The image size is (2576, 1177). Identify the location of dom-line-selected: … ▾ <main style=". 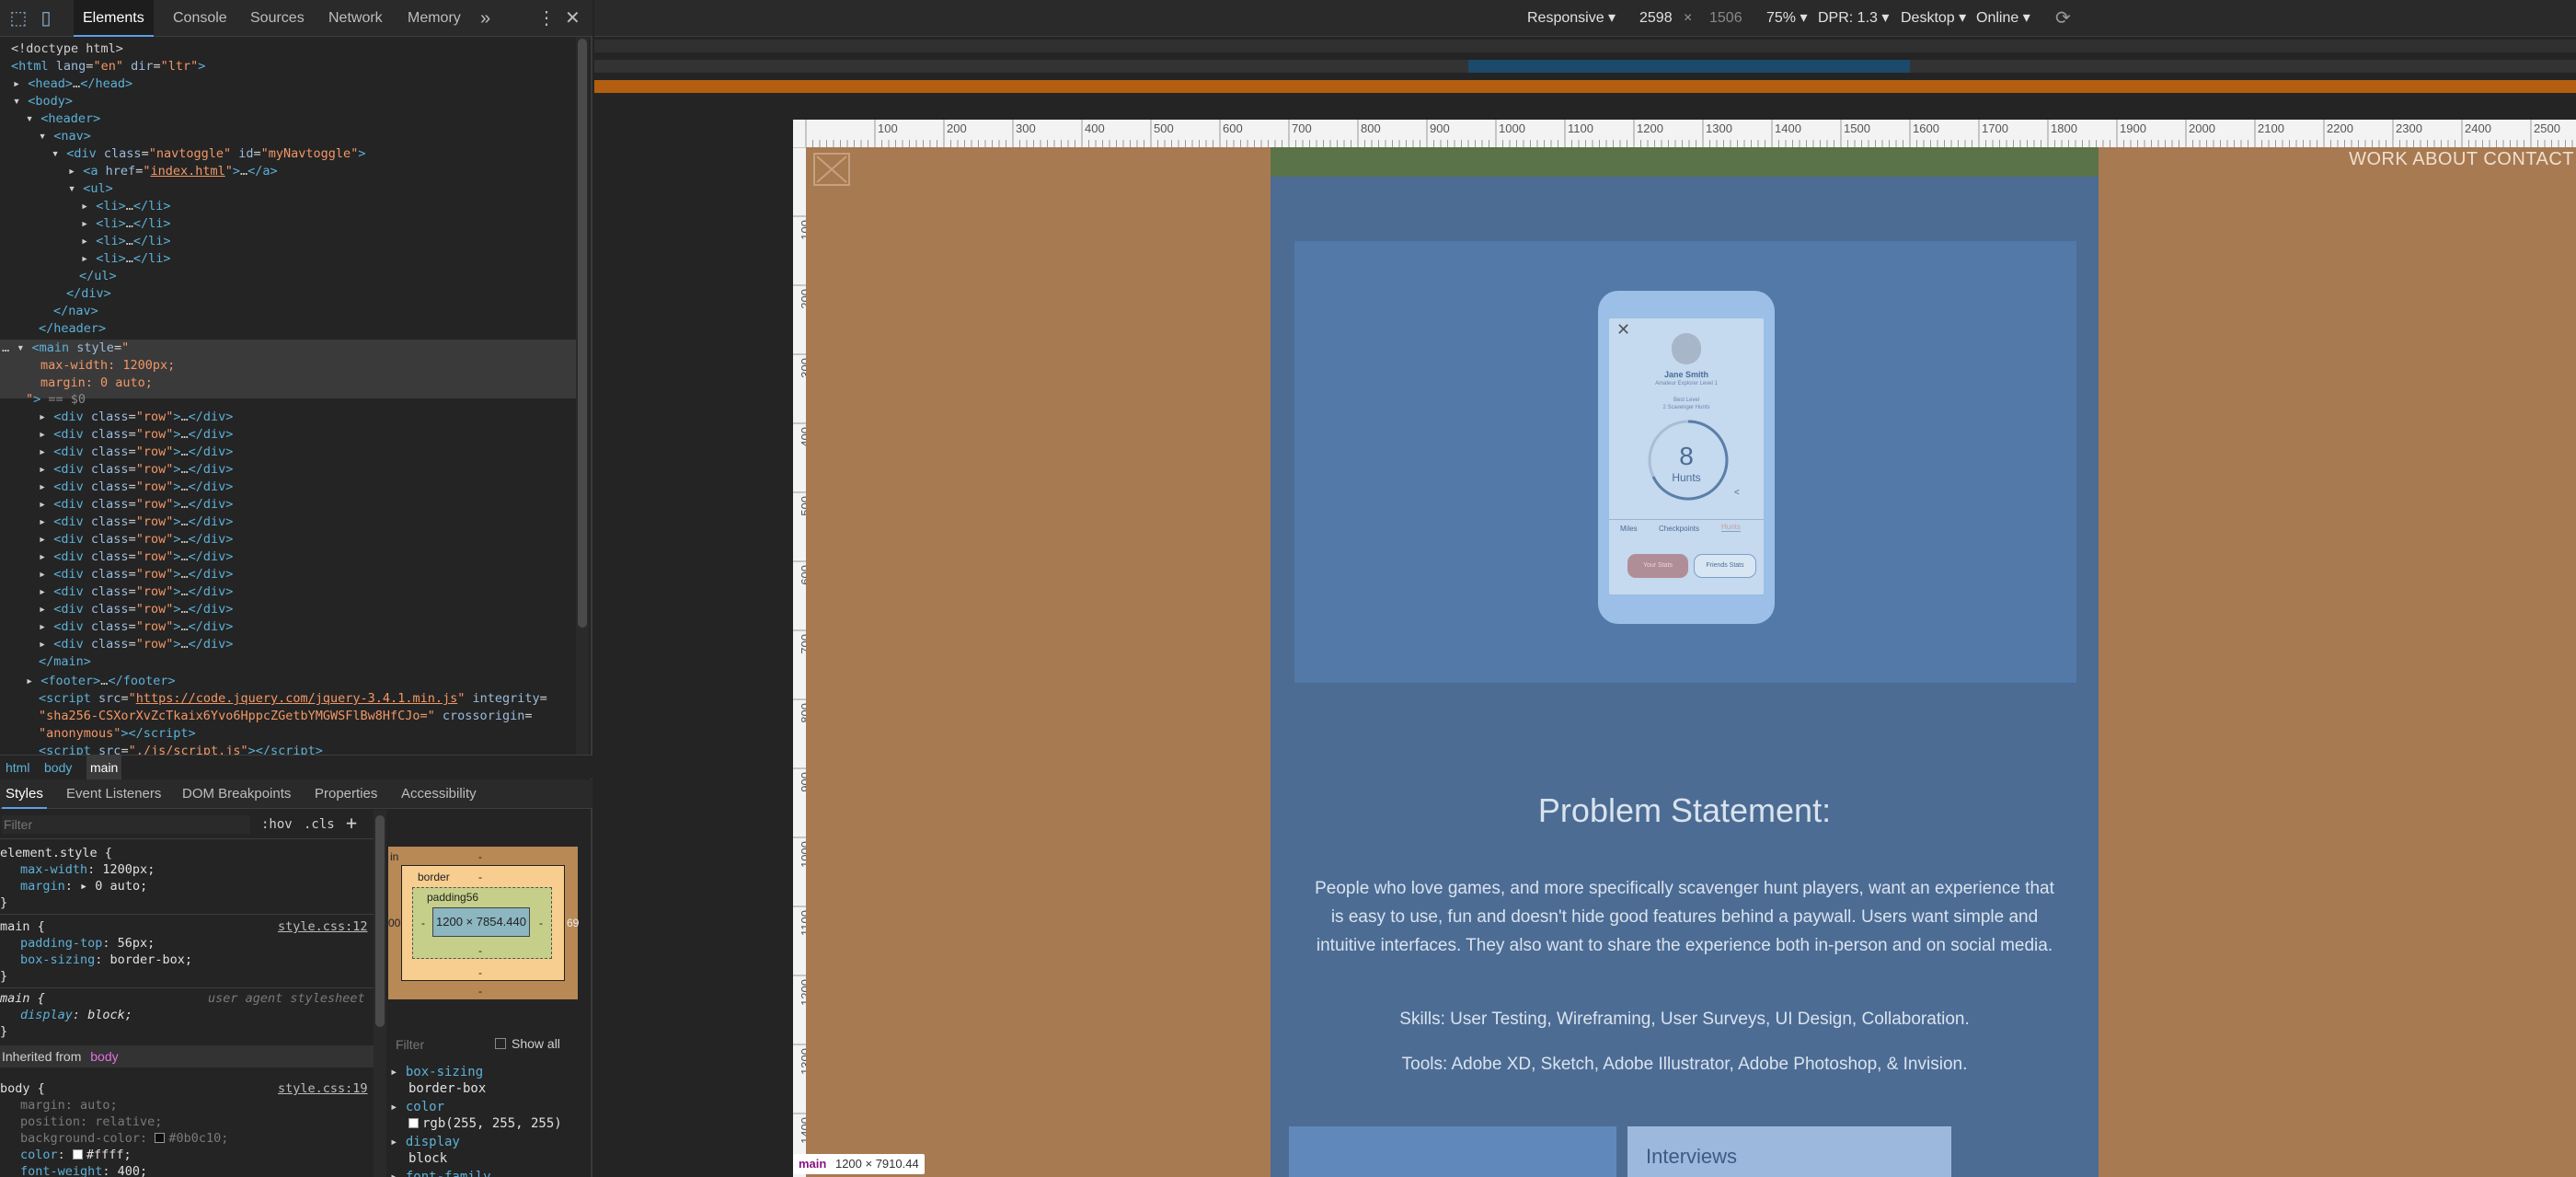
(65, 348).